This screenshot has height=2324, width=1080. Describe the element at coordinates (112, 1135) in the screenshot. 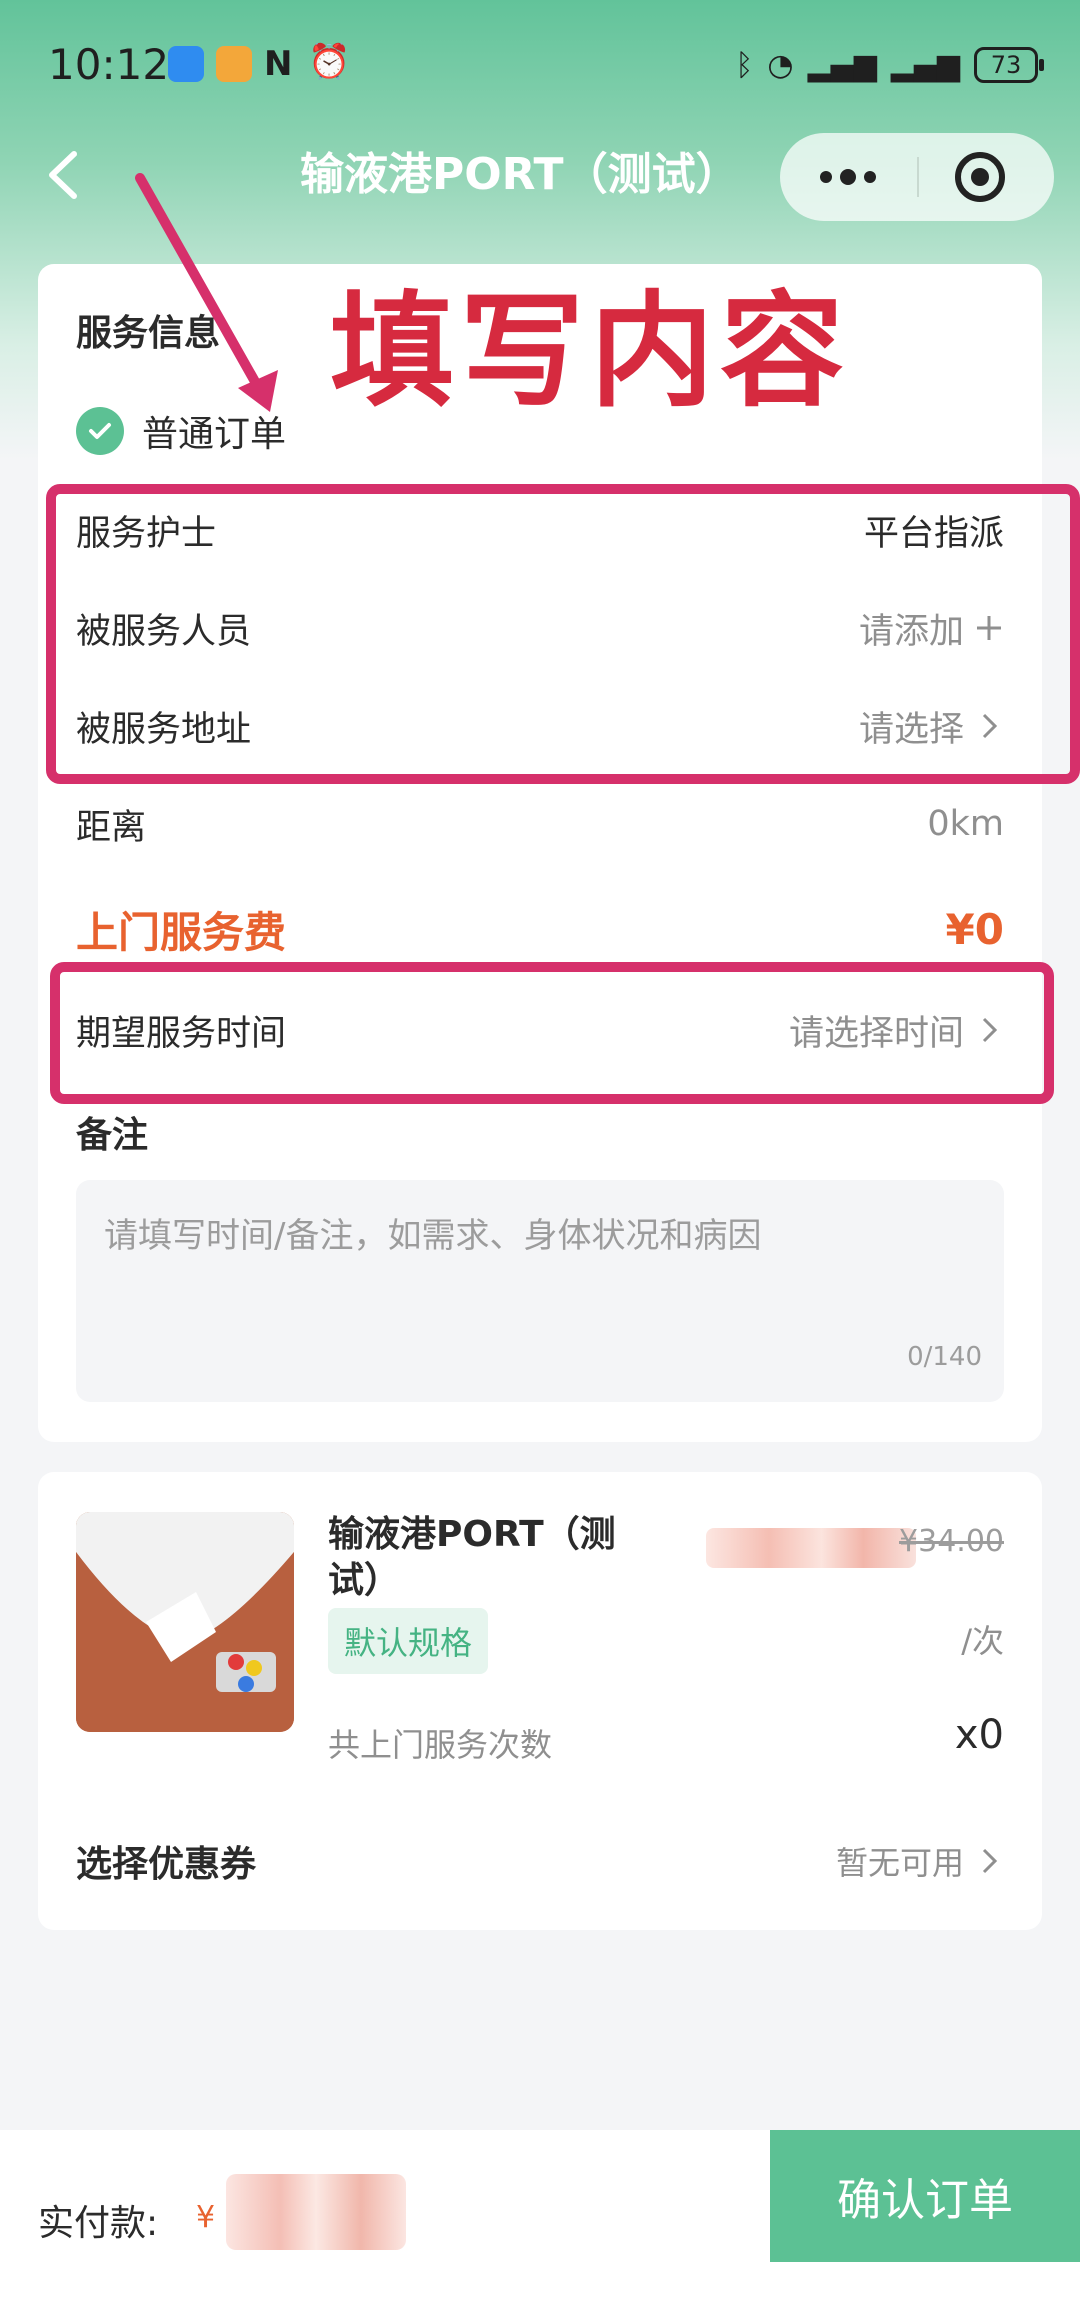

I see `remark-label: 备注` at that location.